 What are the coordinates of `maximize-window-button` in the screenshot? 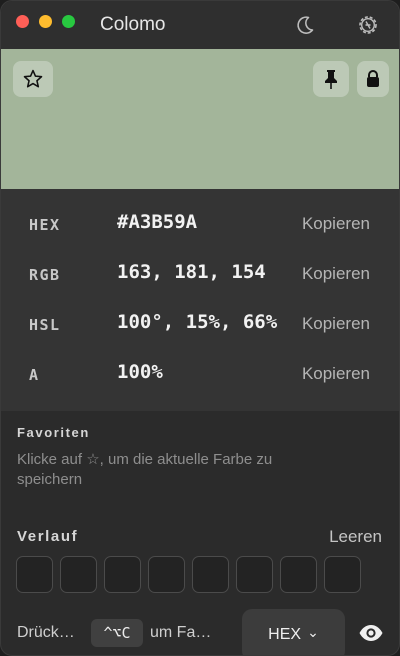 It's located at (68, 21).